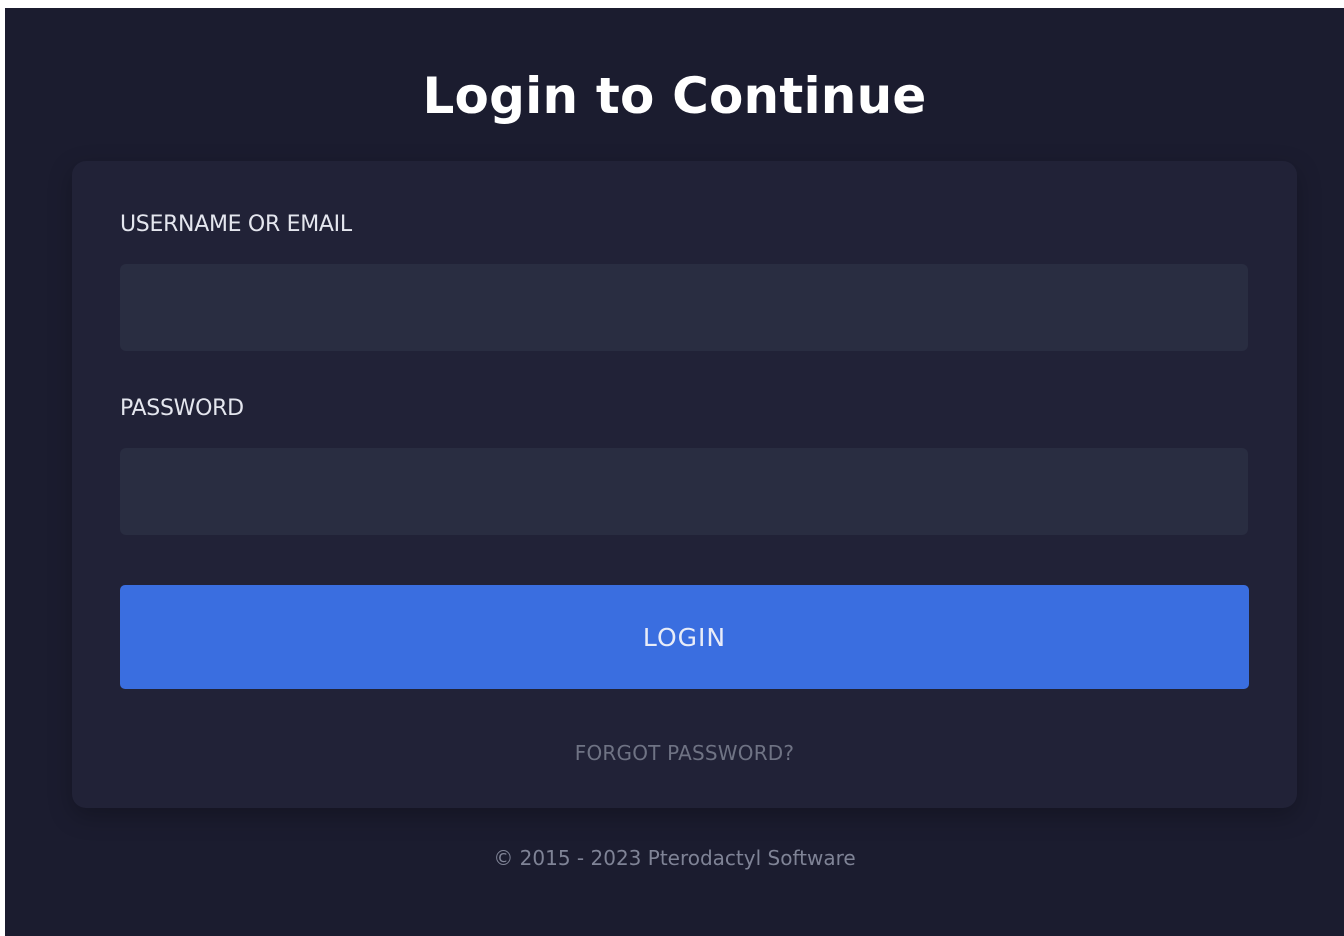 The width and height of the screenshot is (1344, 936). Describe the element at coordinates (684, 491) in the screenshot. I see `password-input` at that location.